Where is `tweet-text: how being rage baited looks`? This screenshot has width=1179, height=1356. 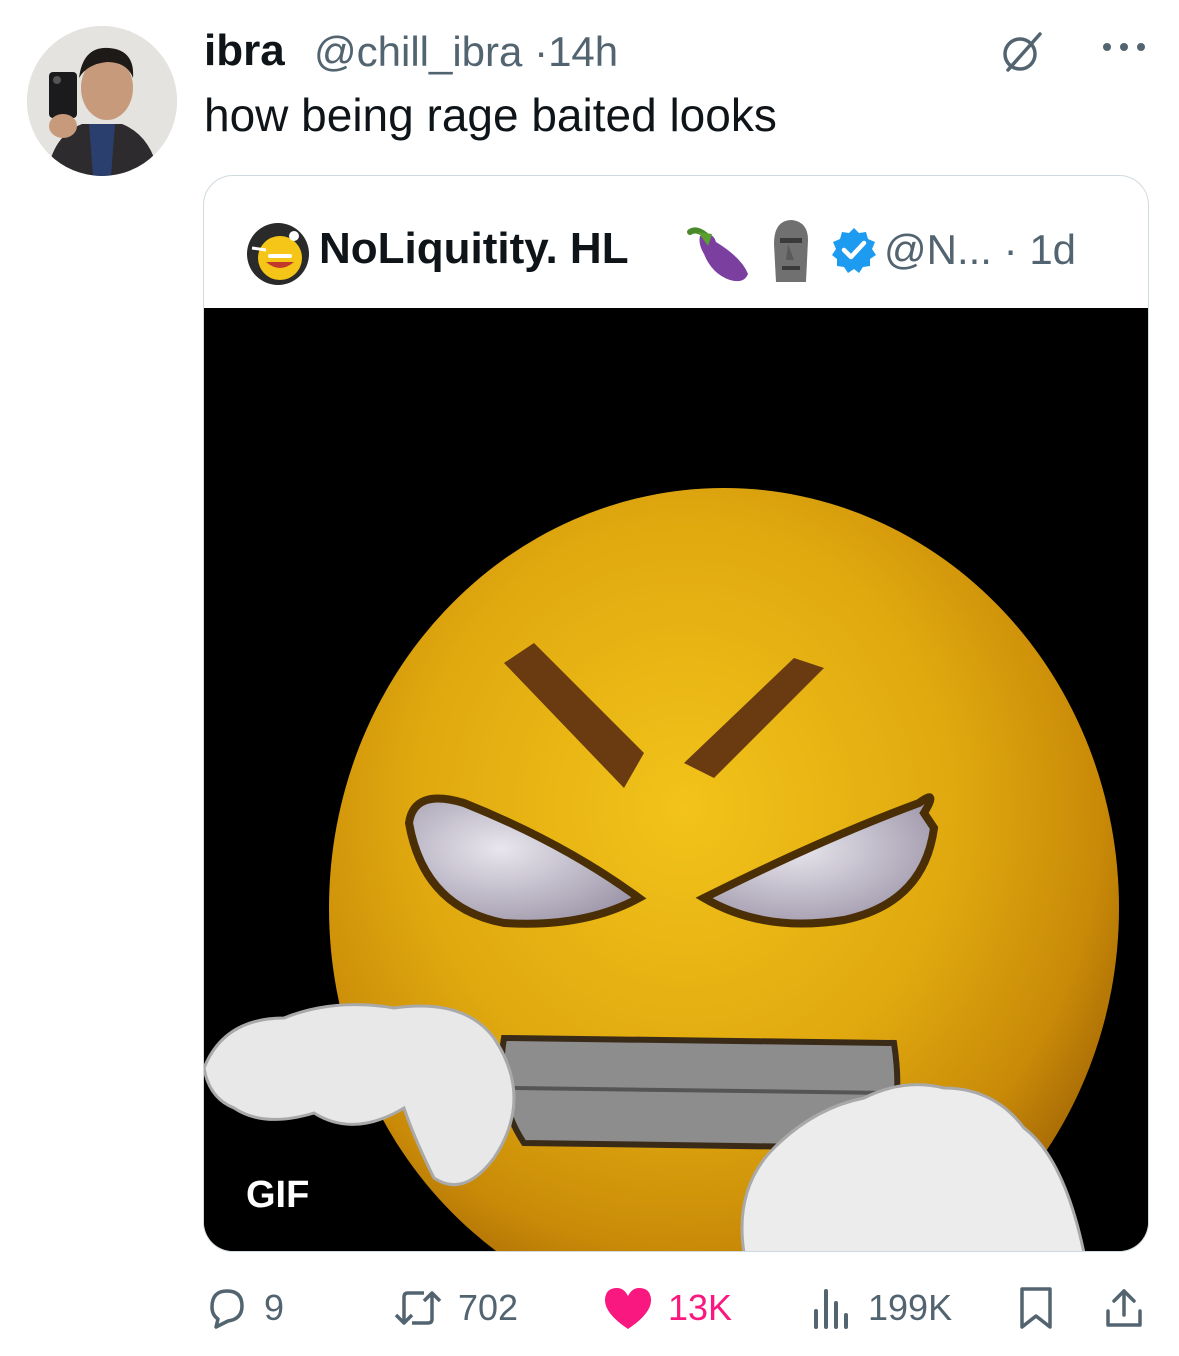 tweet-text: how being rage baited looks is located at coordinates (490, 115).